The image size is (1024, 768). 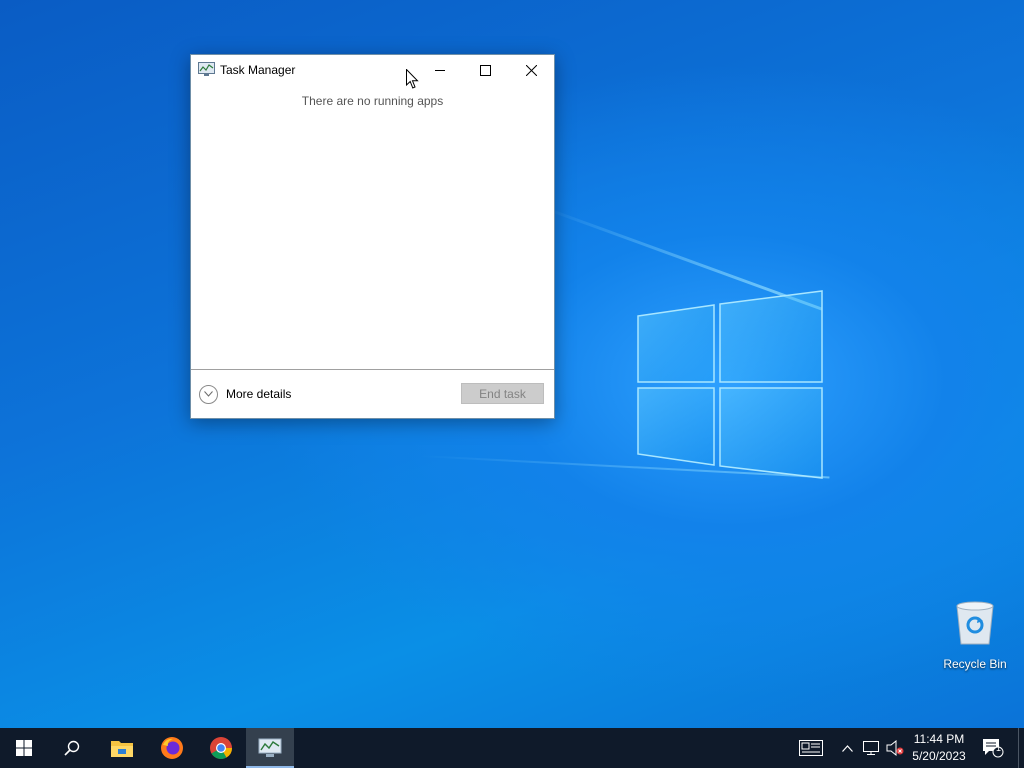 I want to click on more-details-button: More details, so click(x=245, y=394).